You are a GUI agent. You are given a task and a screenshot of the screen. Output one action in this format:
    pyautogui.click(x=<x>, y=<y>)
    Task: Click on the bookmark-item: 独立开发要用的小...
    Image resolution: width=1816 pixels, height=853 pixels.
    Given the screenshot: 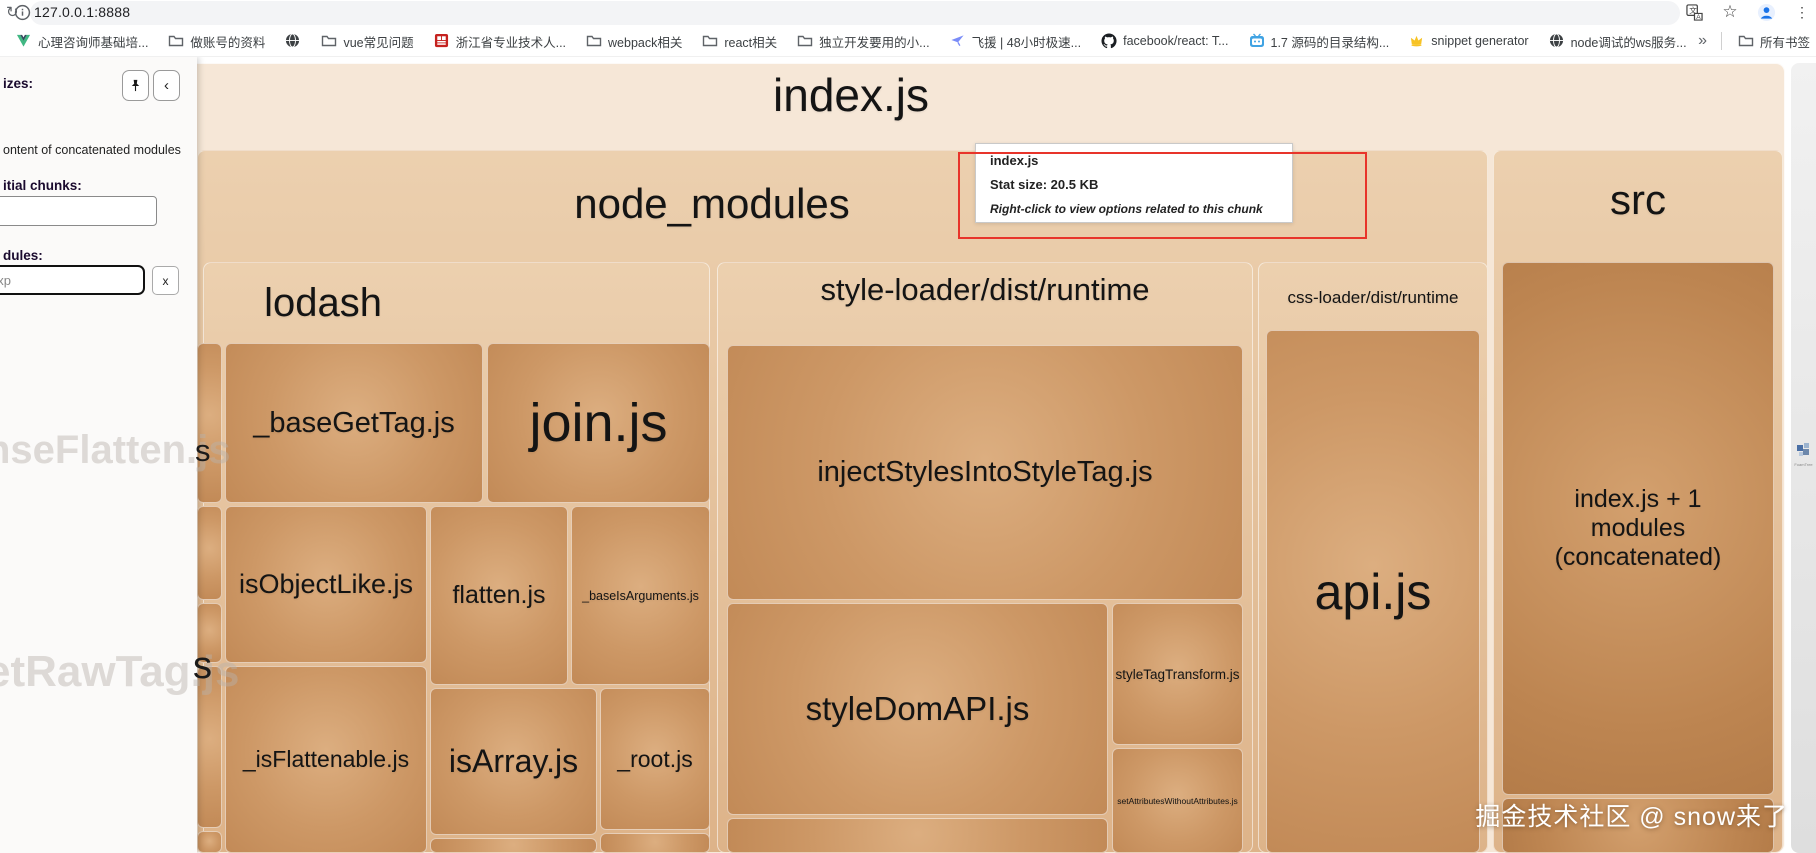 What is the action you would take?
    pyautogui.click(x=863, y=41)
    